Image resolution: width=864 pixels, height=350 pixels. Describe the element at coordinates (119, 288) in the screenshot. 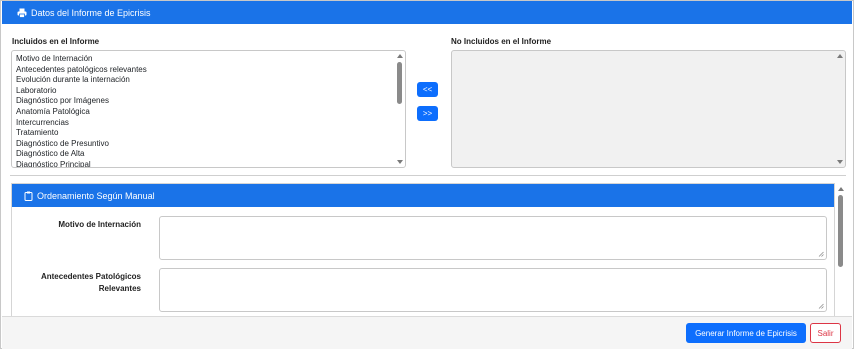

I see `antecedentes-label-line2: Relevantes` at that location.